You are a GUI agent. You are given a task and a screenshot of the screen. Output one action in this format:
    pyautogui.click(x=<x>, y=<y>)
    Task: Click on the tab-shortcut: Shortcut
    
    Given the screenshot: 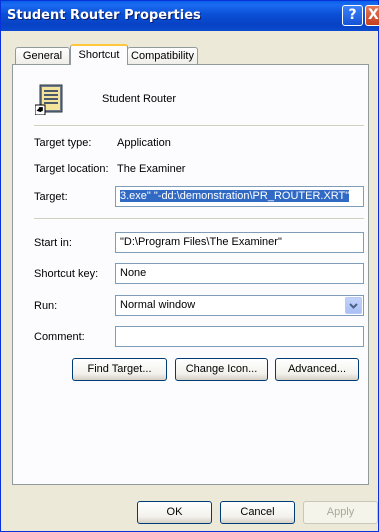 What is the action you would take?
    pyautogui.click(x=99, y=54)
    